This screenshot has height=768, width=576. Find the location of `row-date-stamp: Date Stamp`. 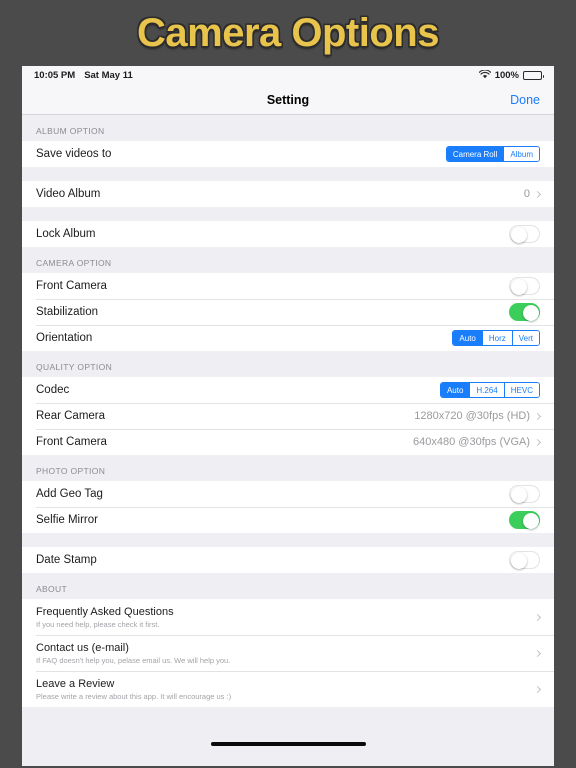

row-date-stamp: Date Stamp is located at coordinates (288, 560).